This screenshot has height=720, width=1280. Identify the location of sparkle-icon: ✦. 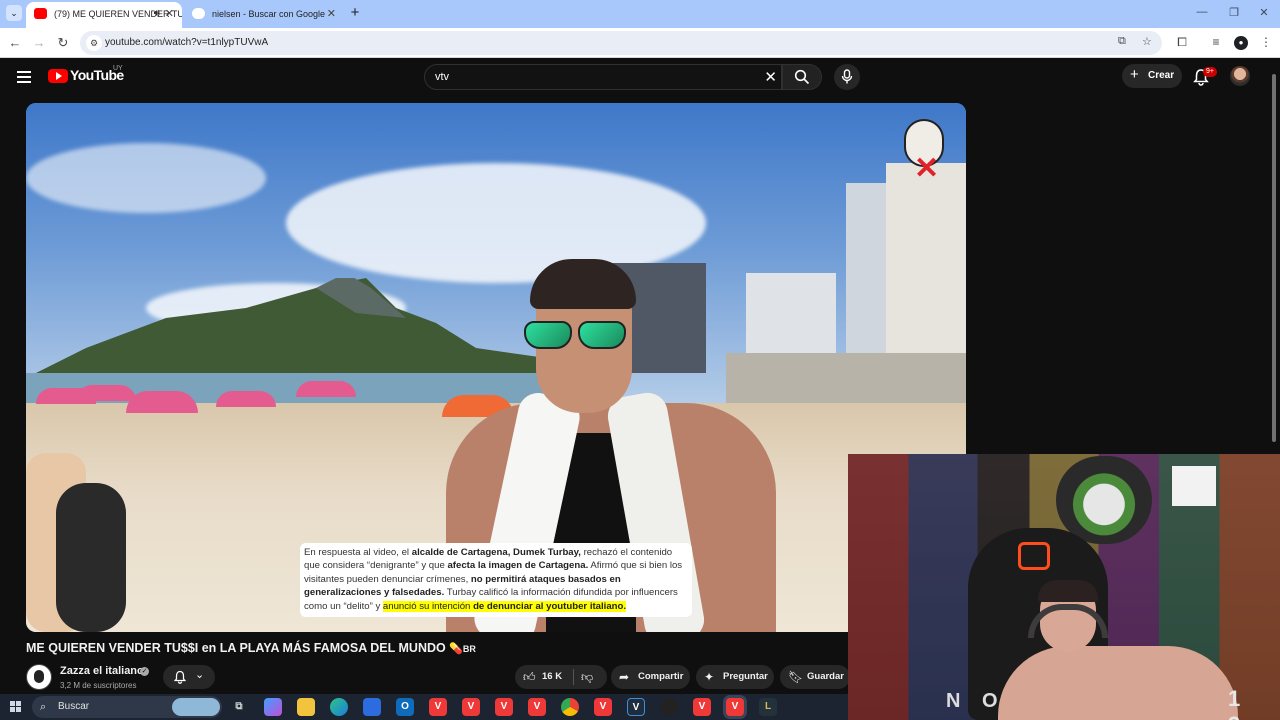
(709, 677).